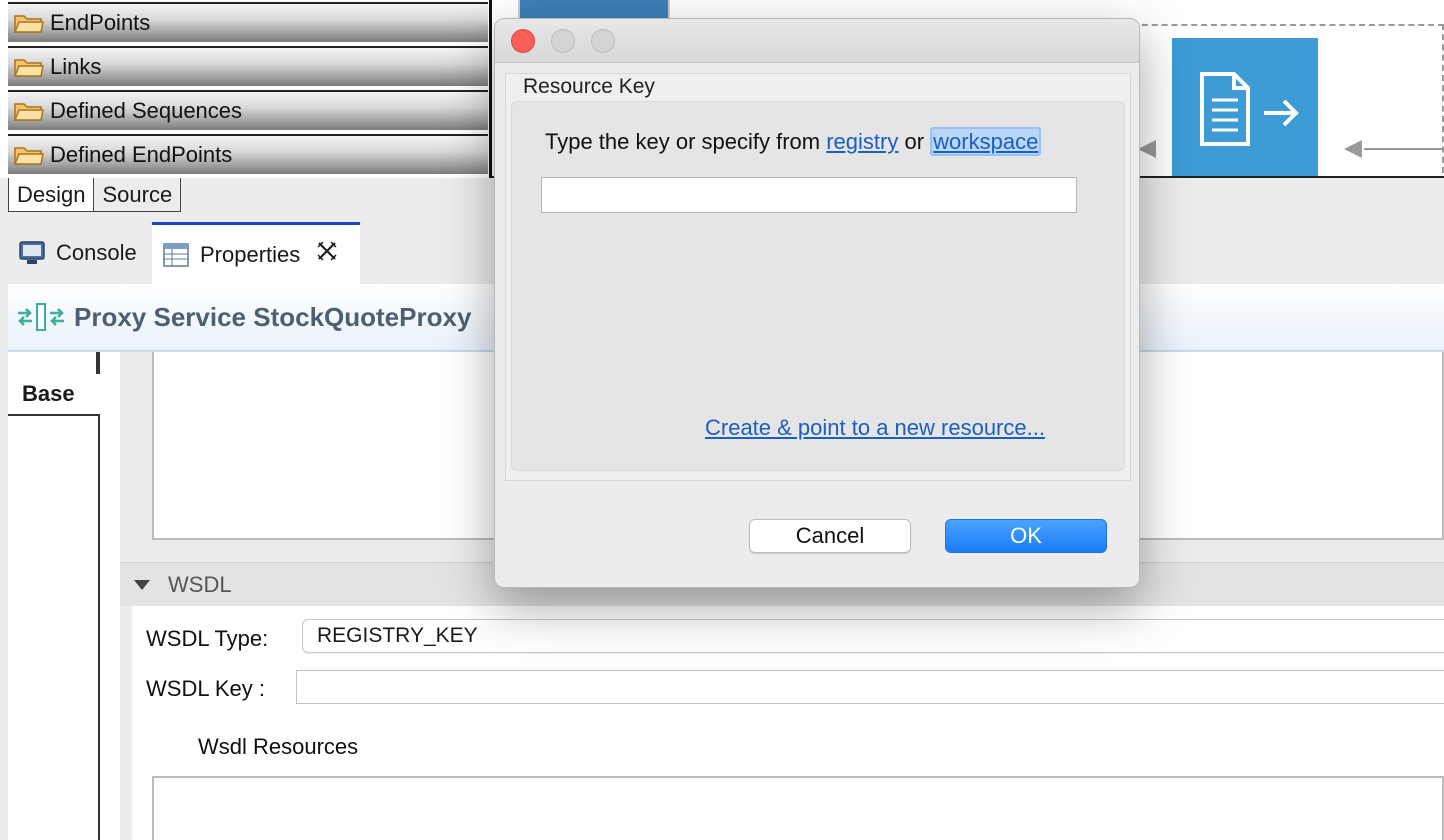 The image size is (1444, 840). What do you see at coordinates (523, 41) in the screenshot?
I see `close-window-button` at bounding box center [523, 41].